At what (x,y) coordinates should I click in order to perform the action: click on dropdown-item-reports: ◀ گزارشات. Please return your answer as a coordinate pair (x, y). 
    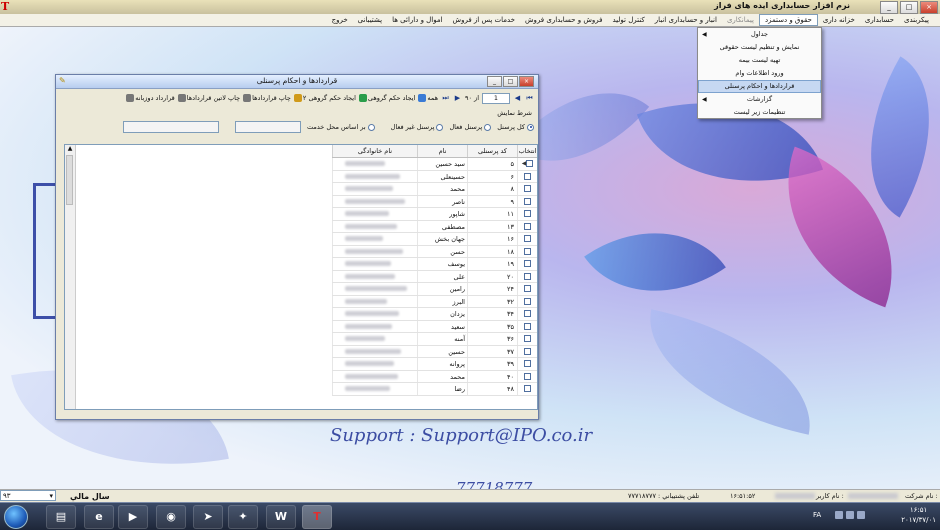
    Looking at the image, I should click on (759, 99).